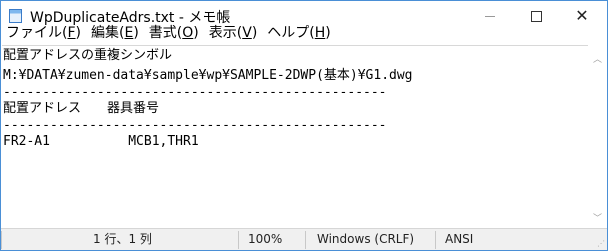 The width and height of the screenshot is (608, 251). I want to click on menu-format-suffix: ), so click(196, 33).